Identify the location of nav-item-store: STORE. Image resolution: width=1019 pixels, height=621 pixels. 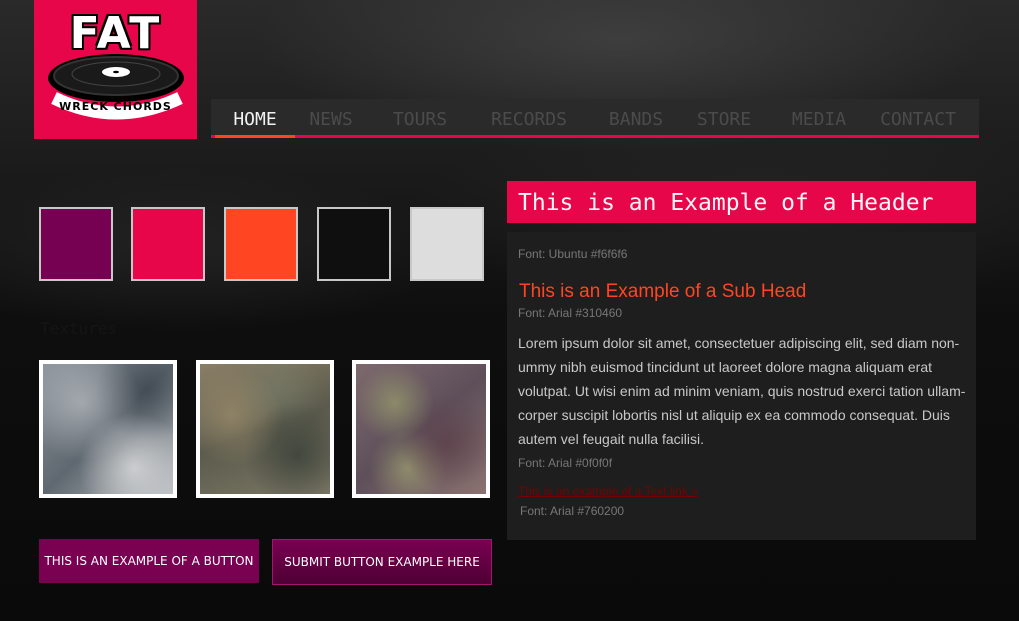
(724, 117).